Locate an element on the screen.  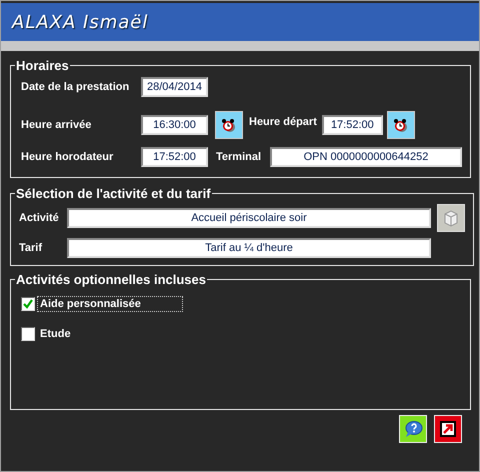
field-label: Heure arrivée is located at coordinates (56, 125).